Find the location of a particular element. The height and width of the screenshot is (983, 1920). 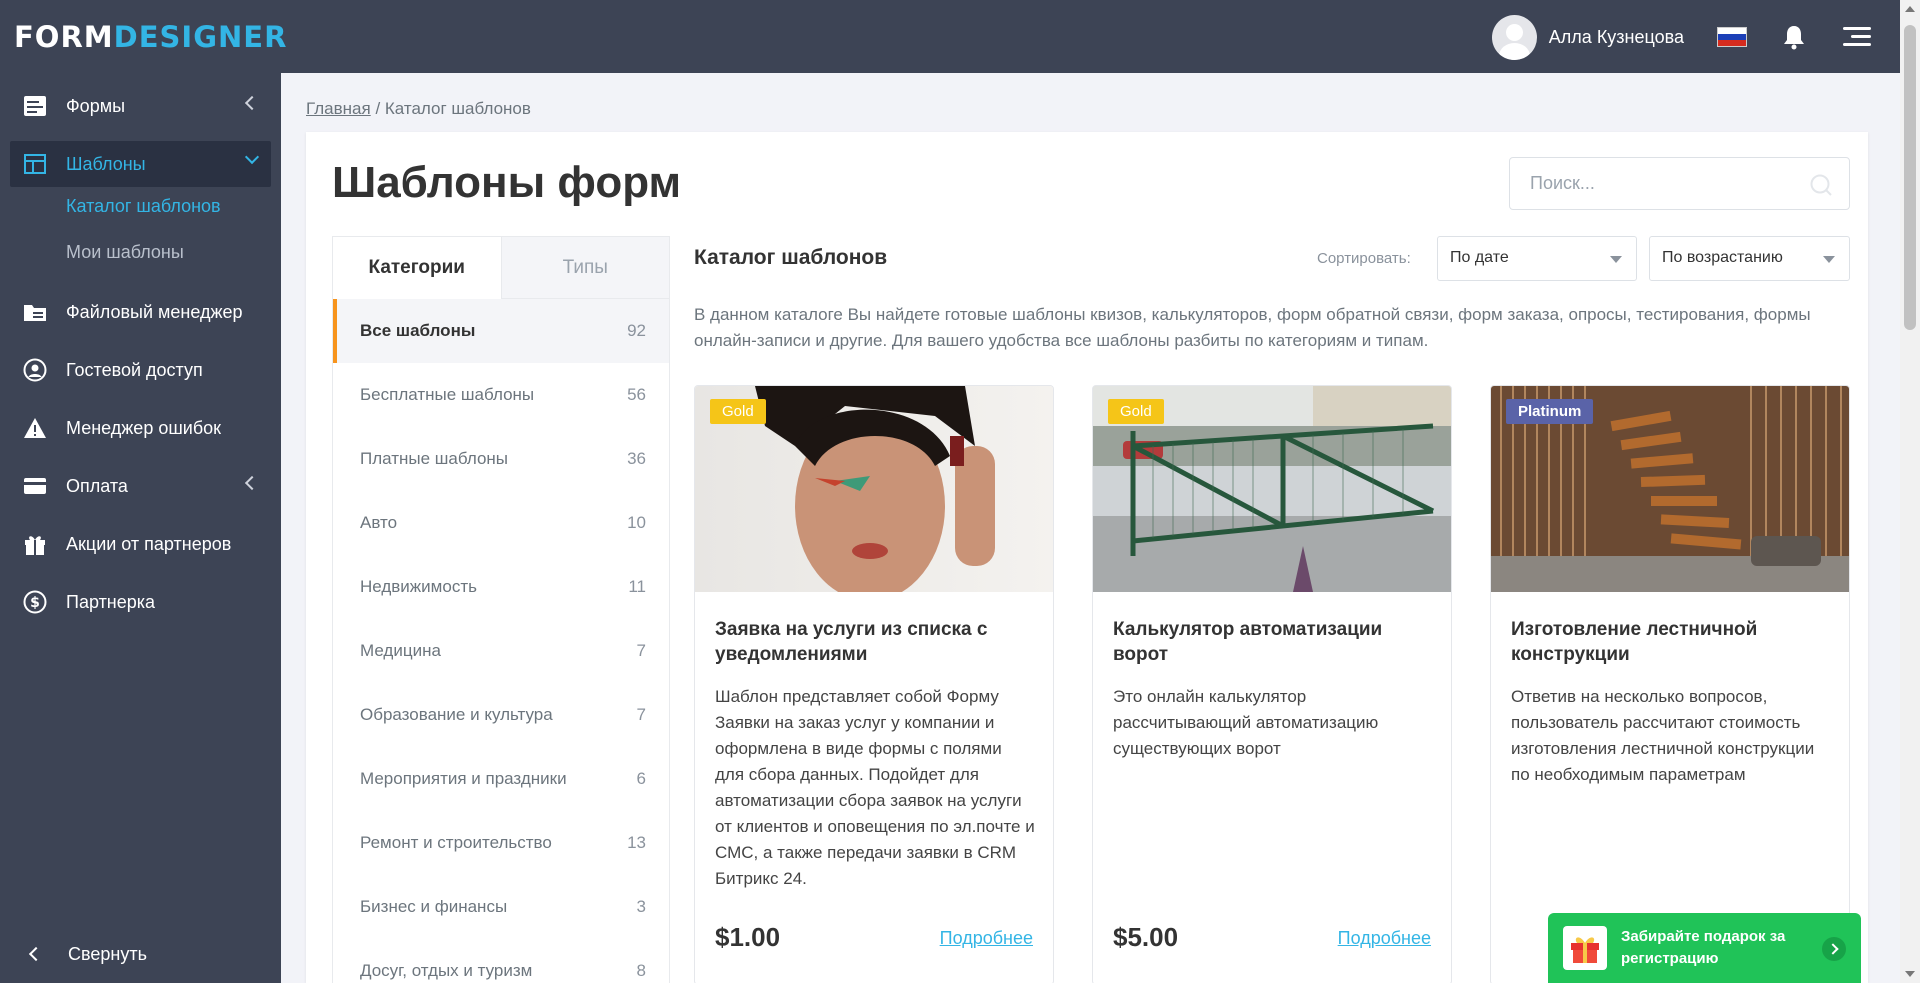

tab-types: Типы is located at coordinates (585, 268).